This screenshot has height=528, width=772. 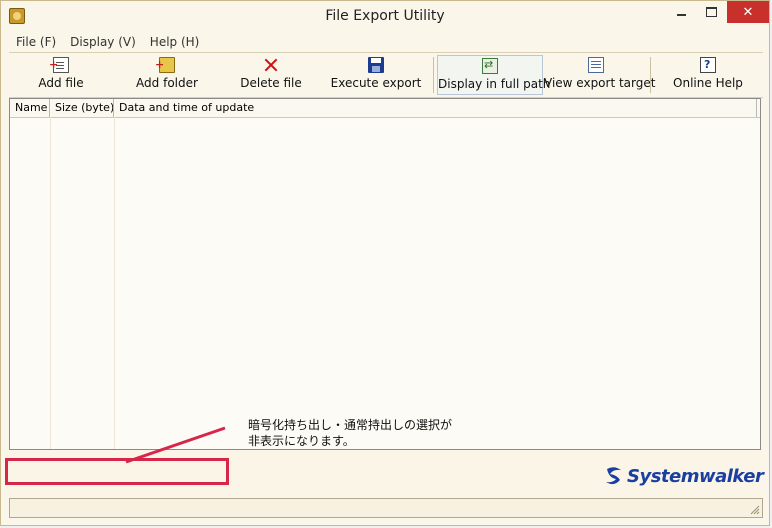 I want to click on brand-name: Systemwalker, so click(x=695, y=476).